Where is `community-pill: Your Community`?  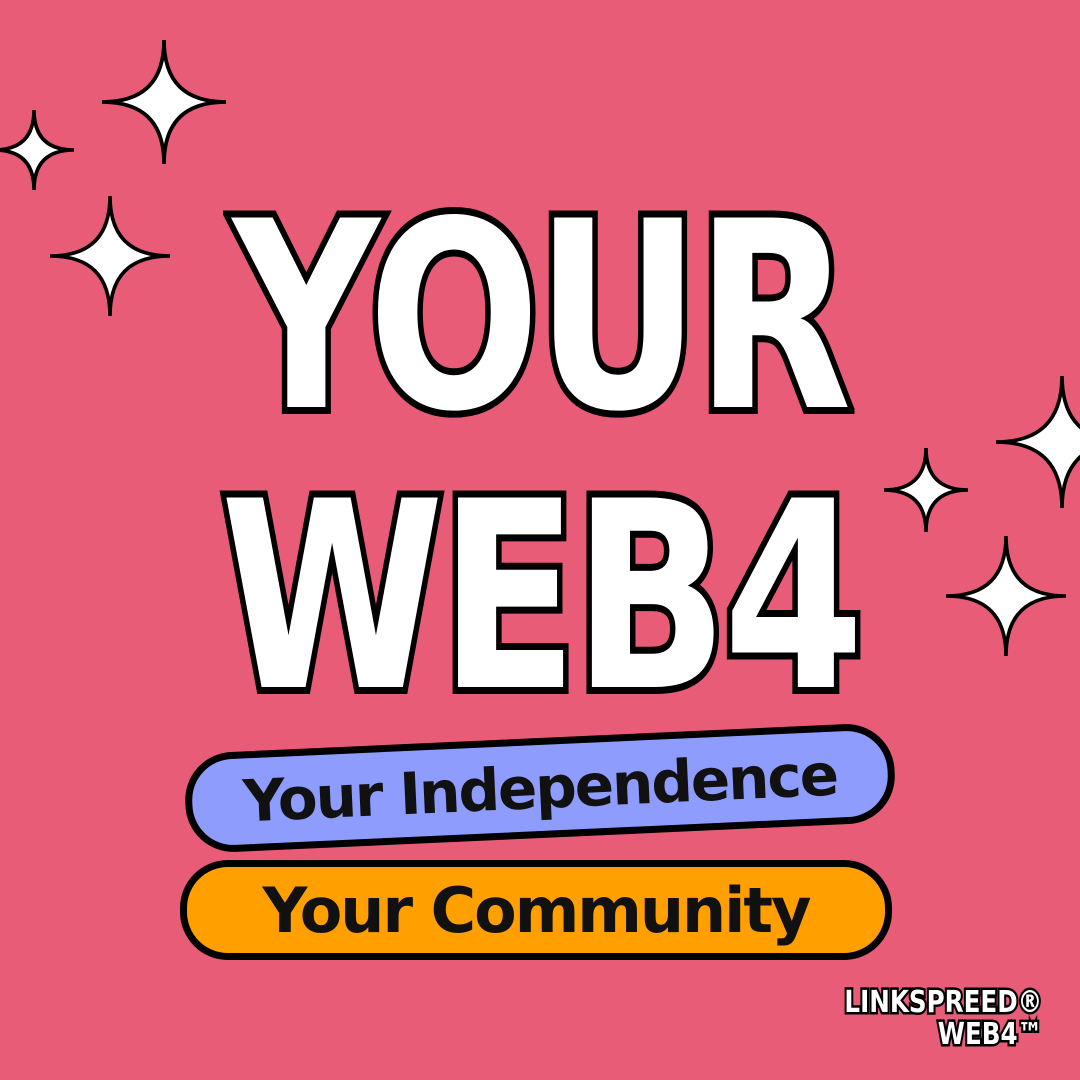
community-pill: Your Community is located at coordinates (536, 910).